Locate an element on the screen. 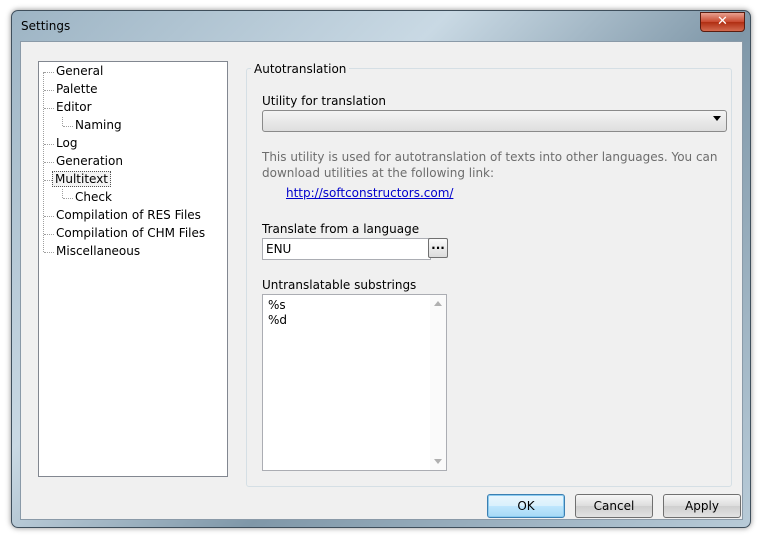 Image resolution: width=769 pixels, height=543 pixels. tree-item-generation: Generation is located at coordinates (89, 161).